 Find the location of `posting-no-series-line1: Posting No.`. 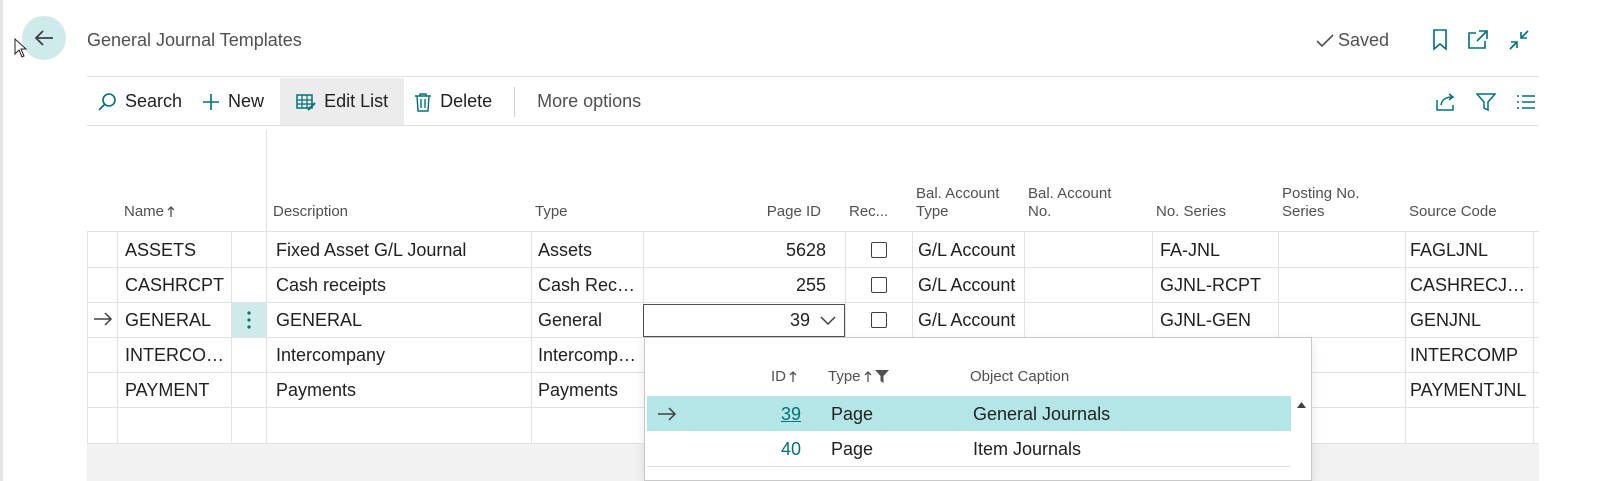

posting-no-series-line1: Posting No. is located at coordinates (1321, 193).